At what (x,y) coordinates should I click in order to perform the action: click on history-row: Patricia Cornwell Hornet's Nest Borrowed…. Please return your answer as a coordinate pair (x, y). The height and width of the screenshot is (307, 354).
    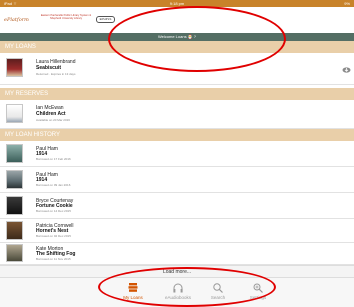
    Looking at the image, I should click on (177, 231).